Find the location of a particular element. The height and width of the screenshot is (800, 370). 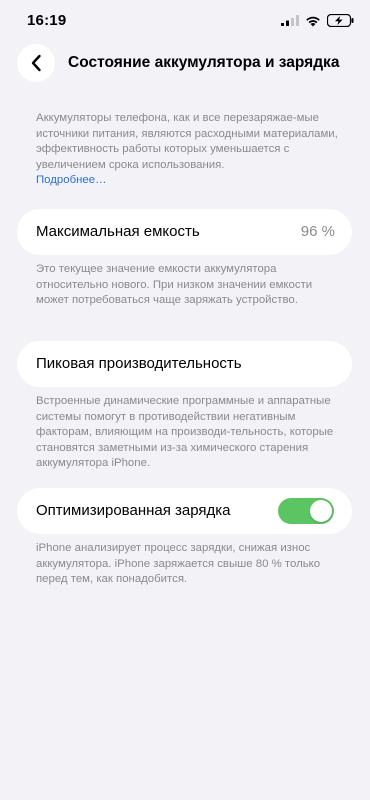

battery-charging-icon is located at coordinates (340, 20).